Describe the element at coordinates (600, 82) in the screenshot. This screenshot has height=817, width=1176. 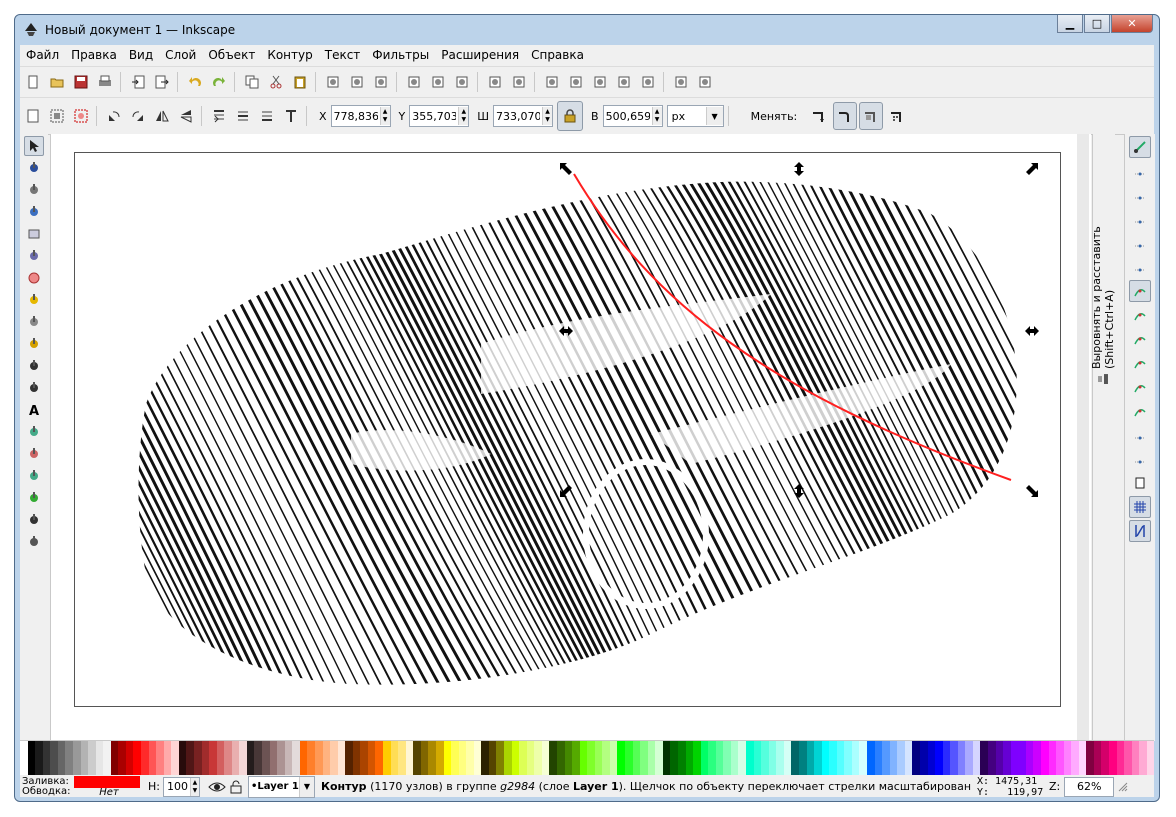
I see `layers-icon` at that location.